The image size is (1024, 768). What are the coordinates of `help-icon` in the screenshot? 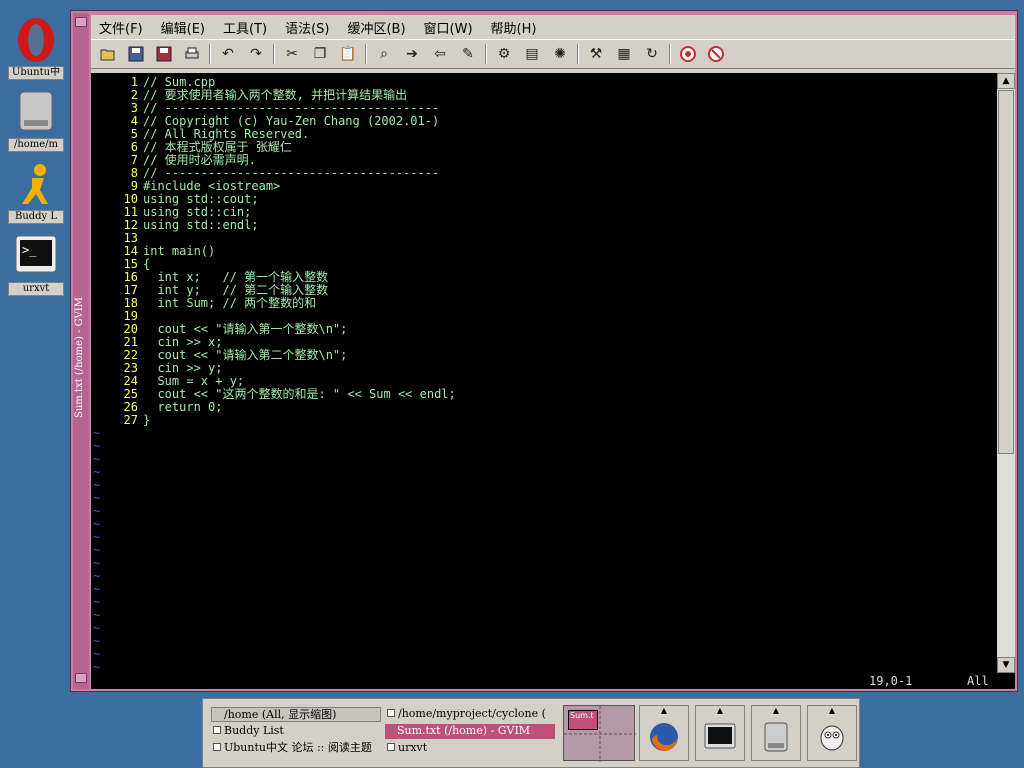 It's located at (688, 54).